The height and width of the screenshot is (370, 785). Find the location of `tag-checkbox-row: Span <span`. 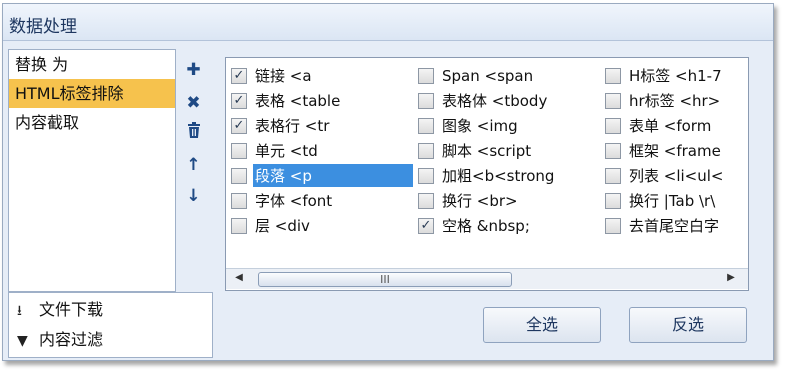

tag-checkbox-row: Span <span is located at coordinates (484, 75).